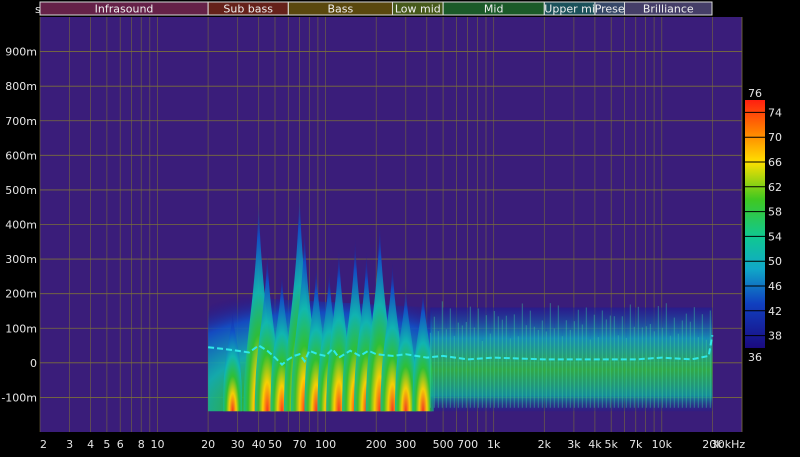 The width and height of the screenshot is (800, 457). I want to click on x-tick-label: 100, so click(325, 444).